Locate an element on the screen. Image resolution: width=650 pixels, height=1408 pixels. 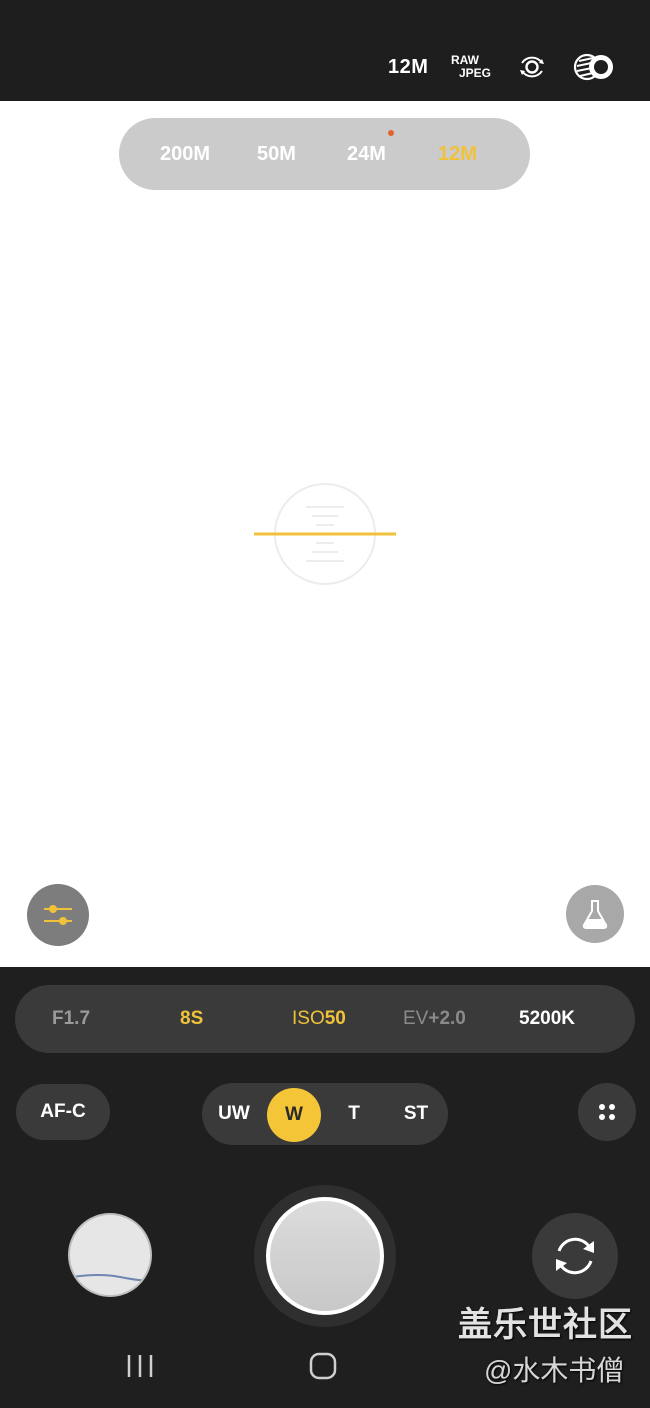
focus-mode-button: AF-C is located at coordinates (63, 1112).